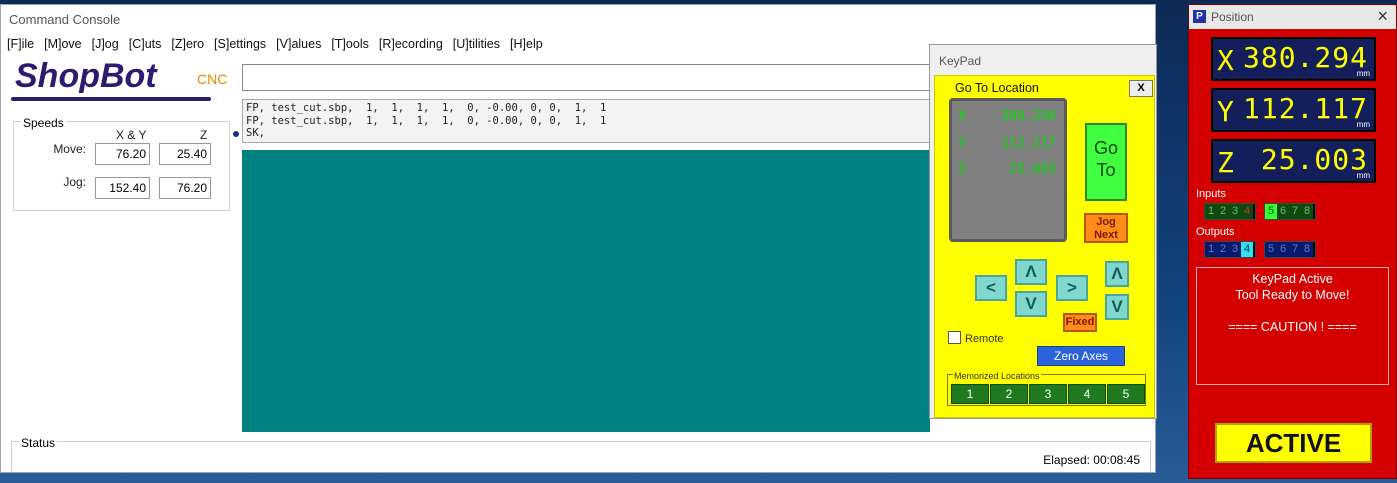 This screenshot has width=1397, height=483. Describe the element at coordinates (526, 45) in the screenshot. I see `menu-help: [H]elp` at that location.